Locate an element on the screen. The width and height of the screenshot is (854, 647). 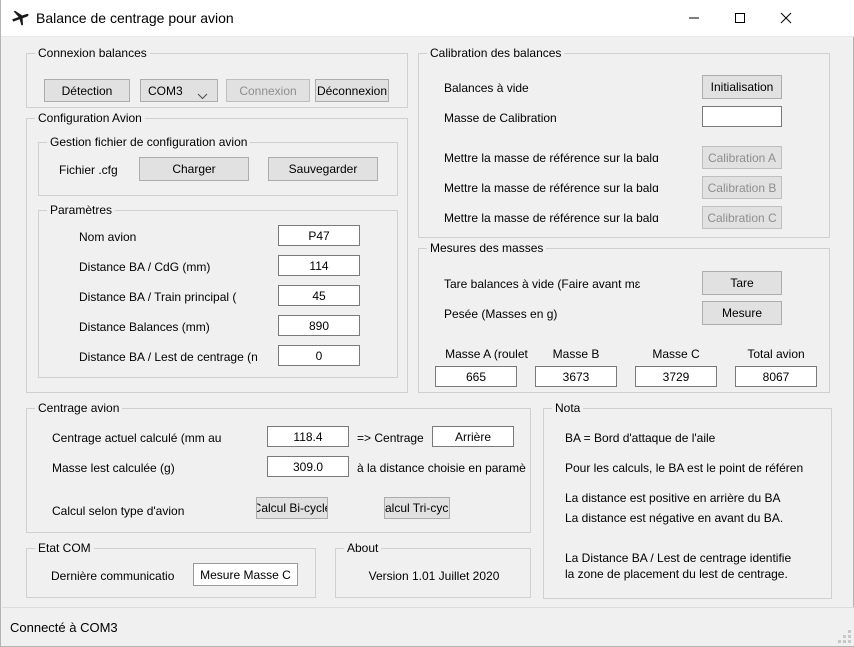
calibration-row-label-0: Mettre la masse de référence sur la balɑ is located at coordinates (551, 158).